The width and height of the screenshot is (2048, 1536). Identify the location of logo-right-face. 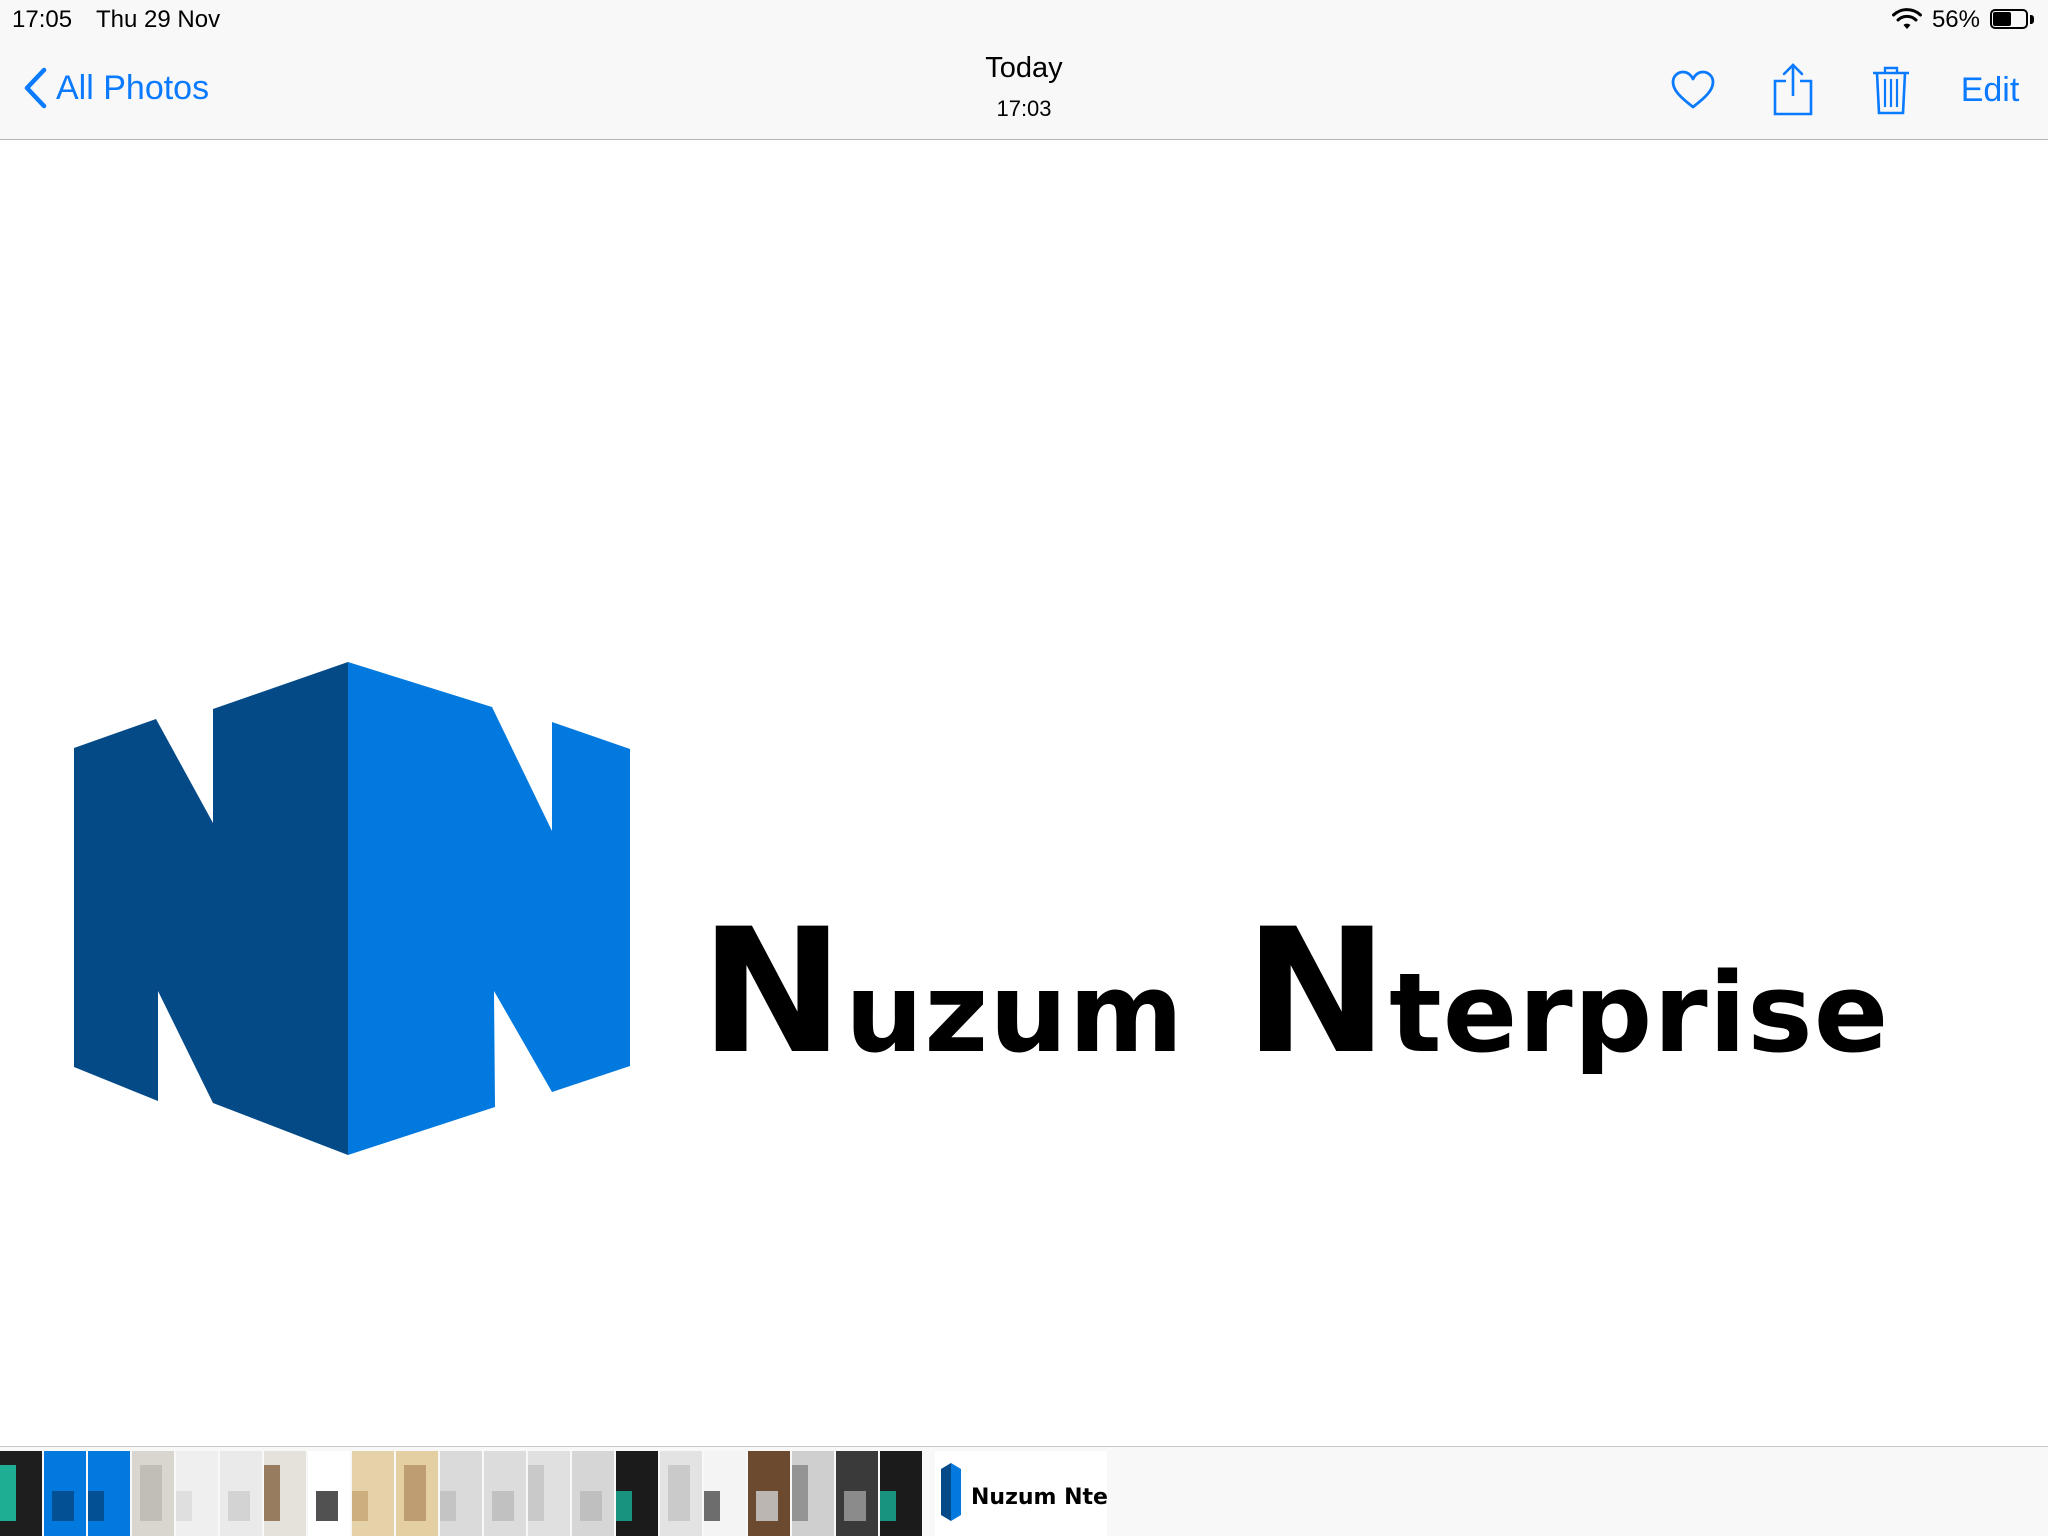
(489, 908).